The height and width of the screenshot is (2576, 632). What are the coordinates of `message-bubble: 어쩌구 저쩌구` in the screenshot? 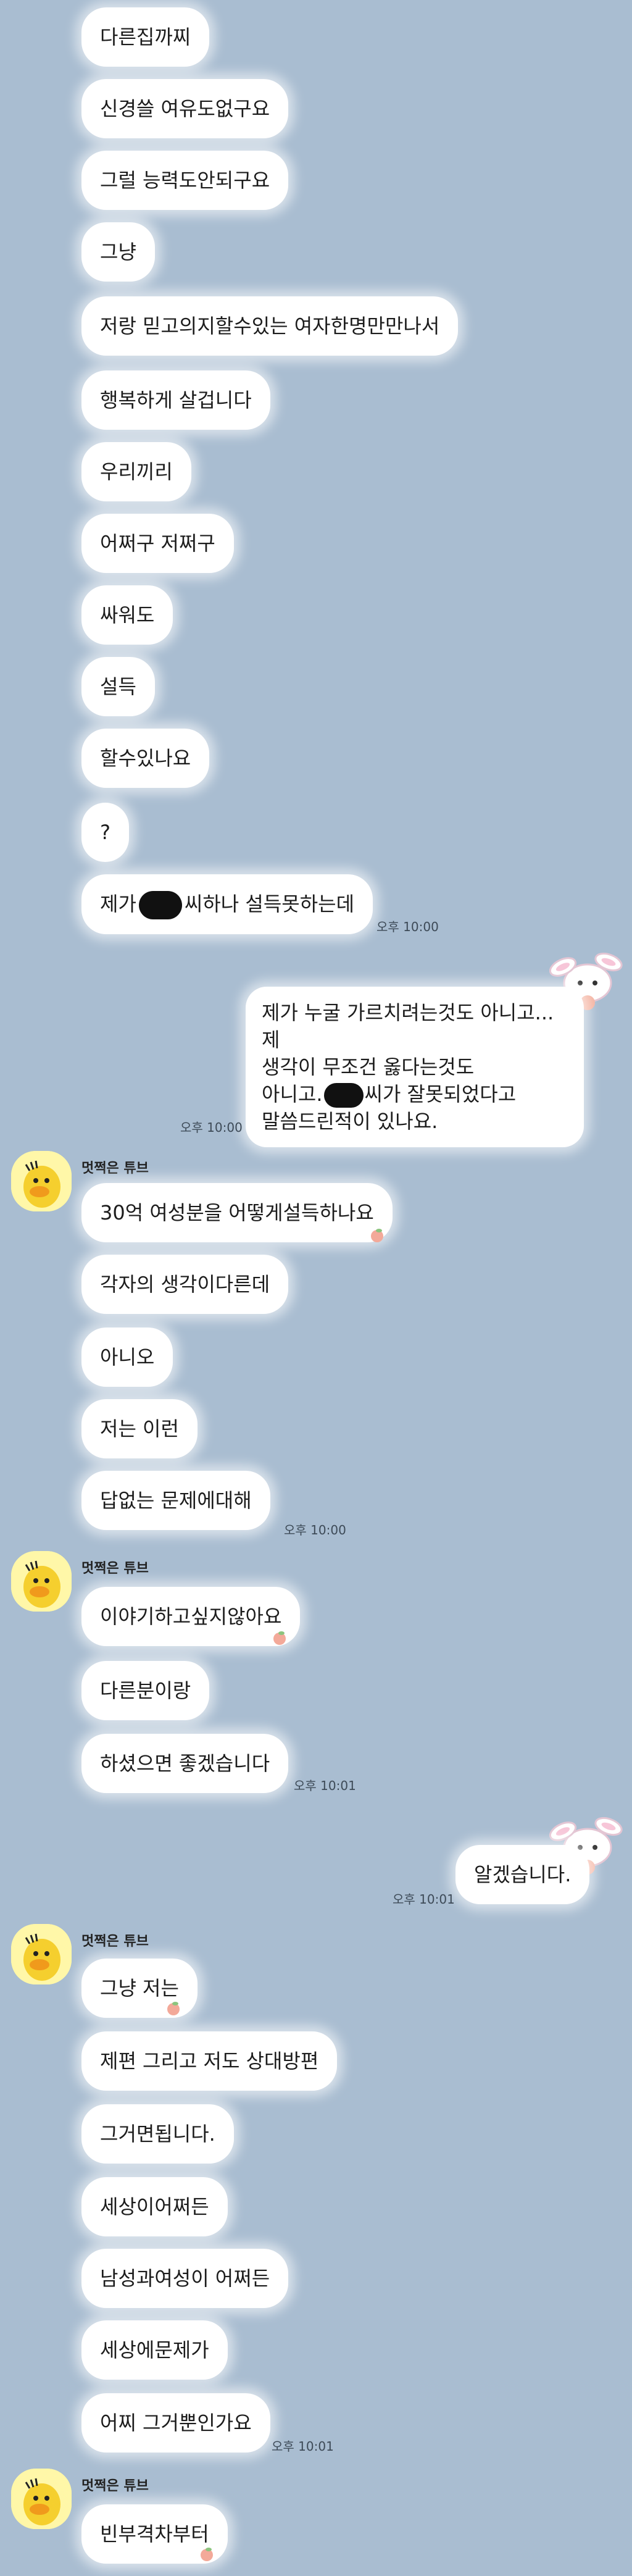 It's located at (157, 543).